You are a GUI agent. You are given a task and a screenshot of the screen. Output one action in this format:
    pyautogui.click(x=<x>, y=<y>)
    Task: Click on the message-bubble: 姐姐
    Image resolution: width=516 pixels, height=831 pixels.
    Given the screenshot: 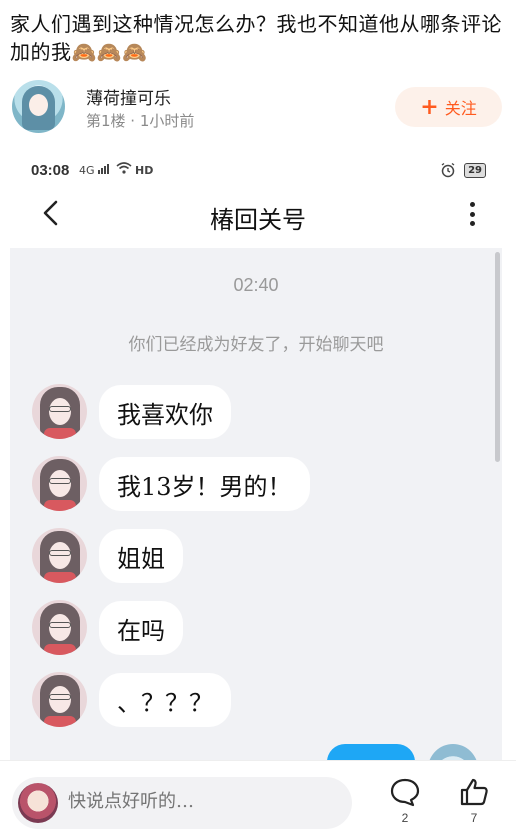 What is the action you would take?
    pyautogui.click(x=141, y=556)
    